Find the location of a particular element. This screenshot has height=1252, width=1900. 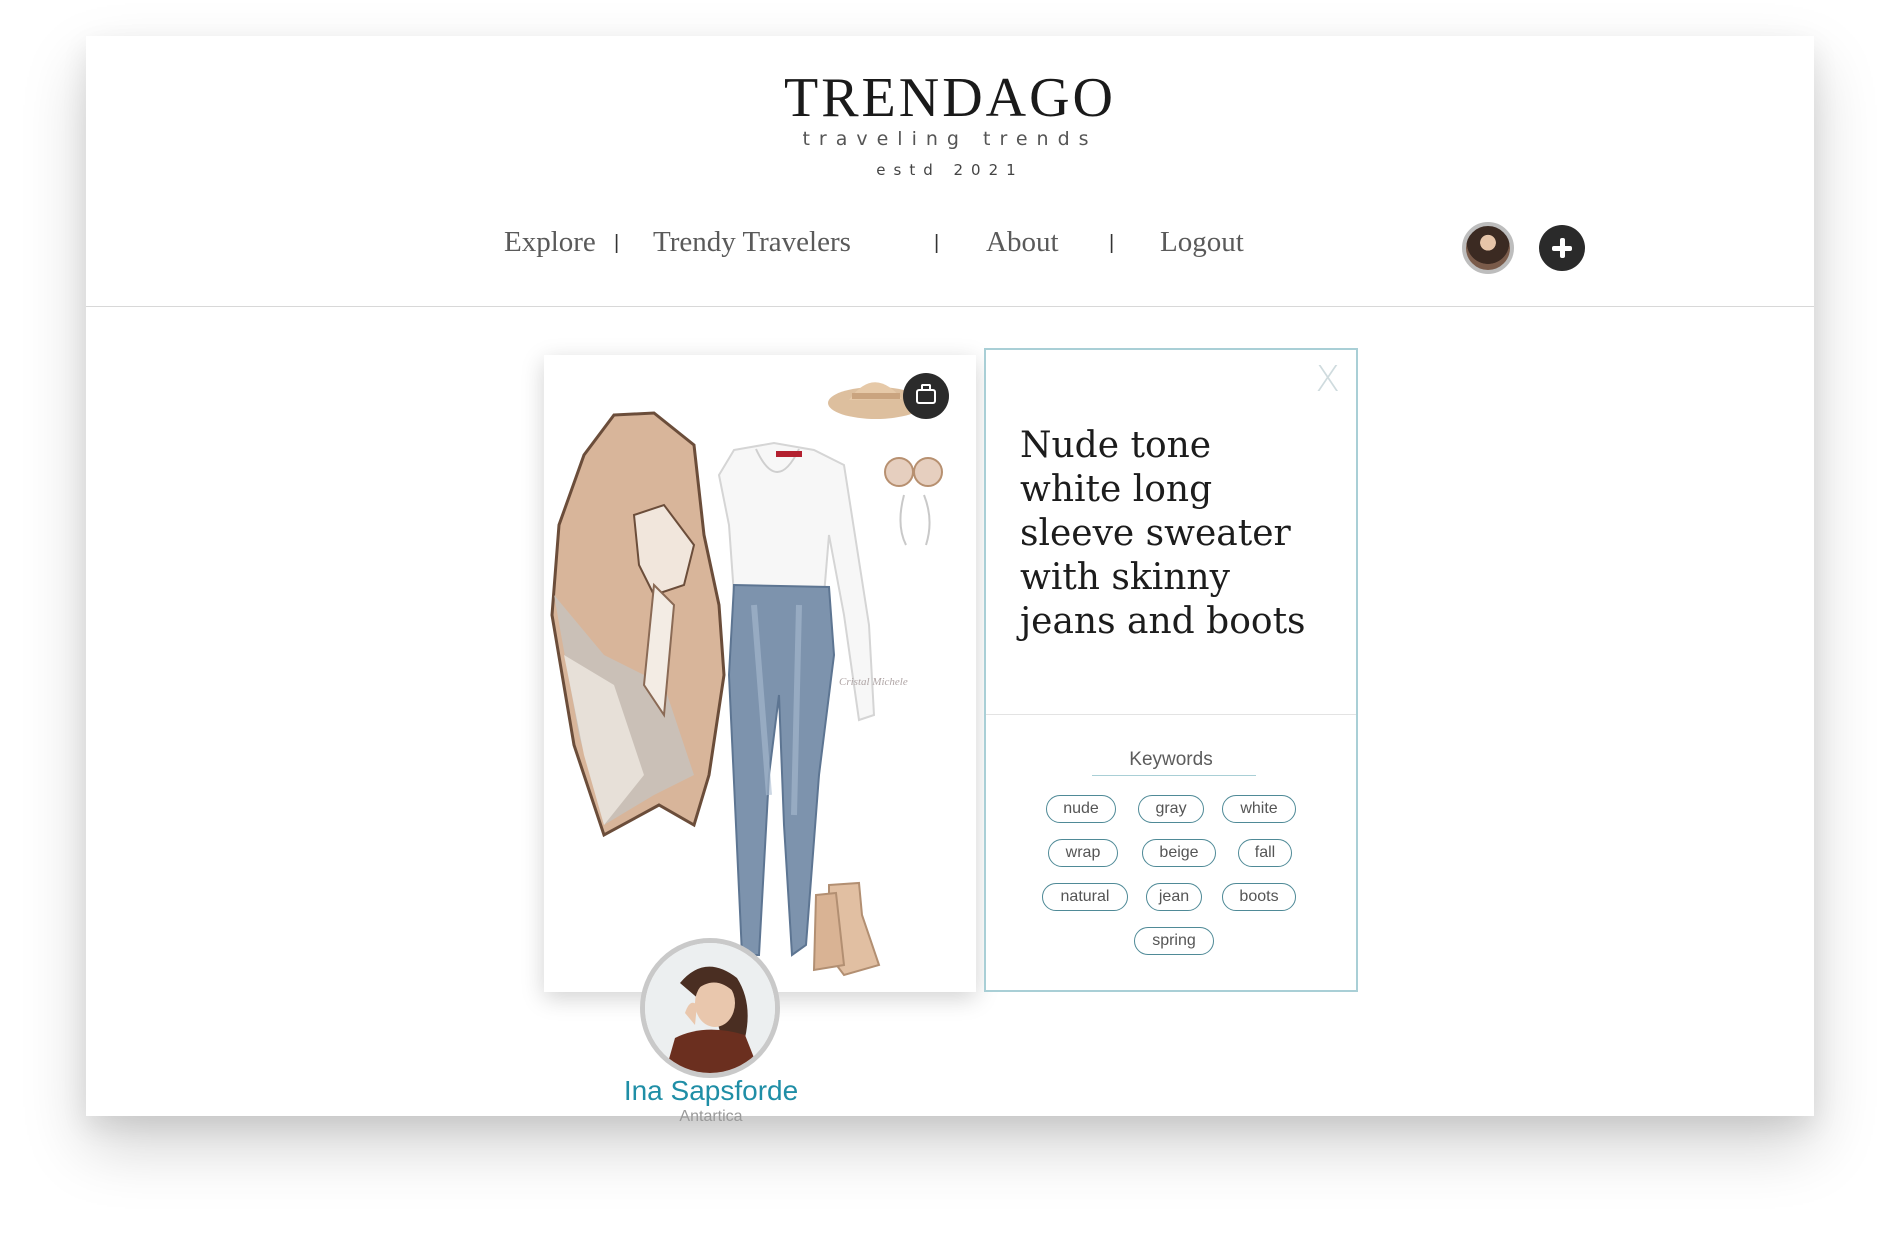

image-watermark: Cristal Michele is located at coordinates (873, 682).